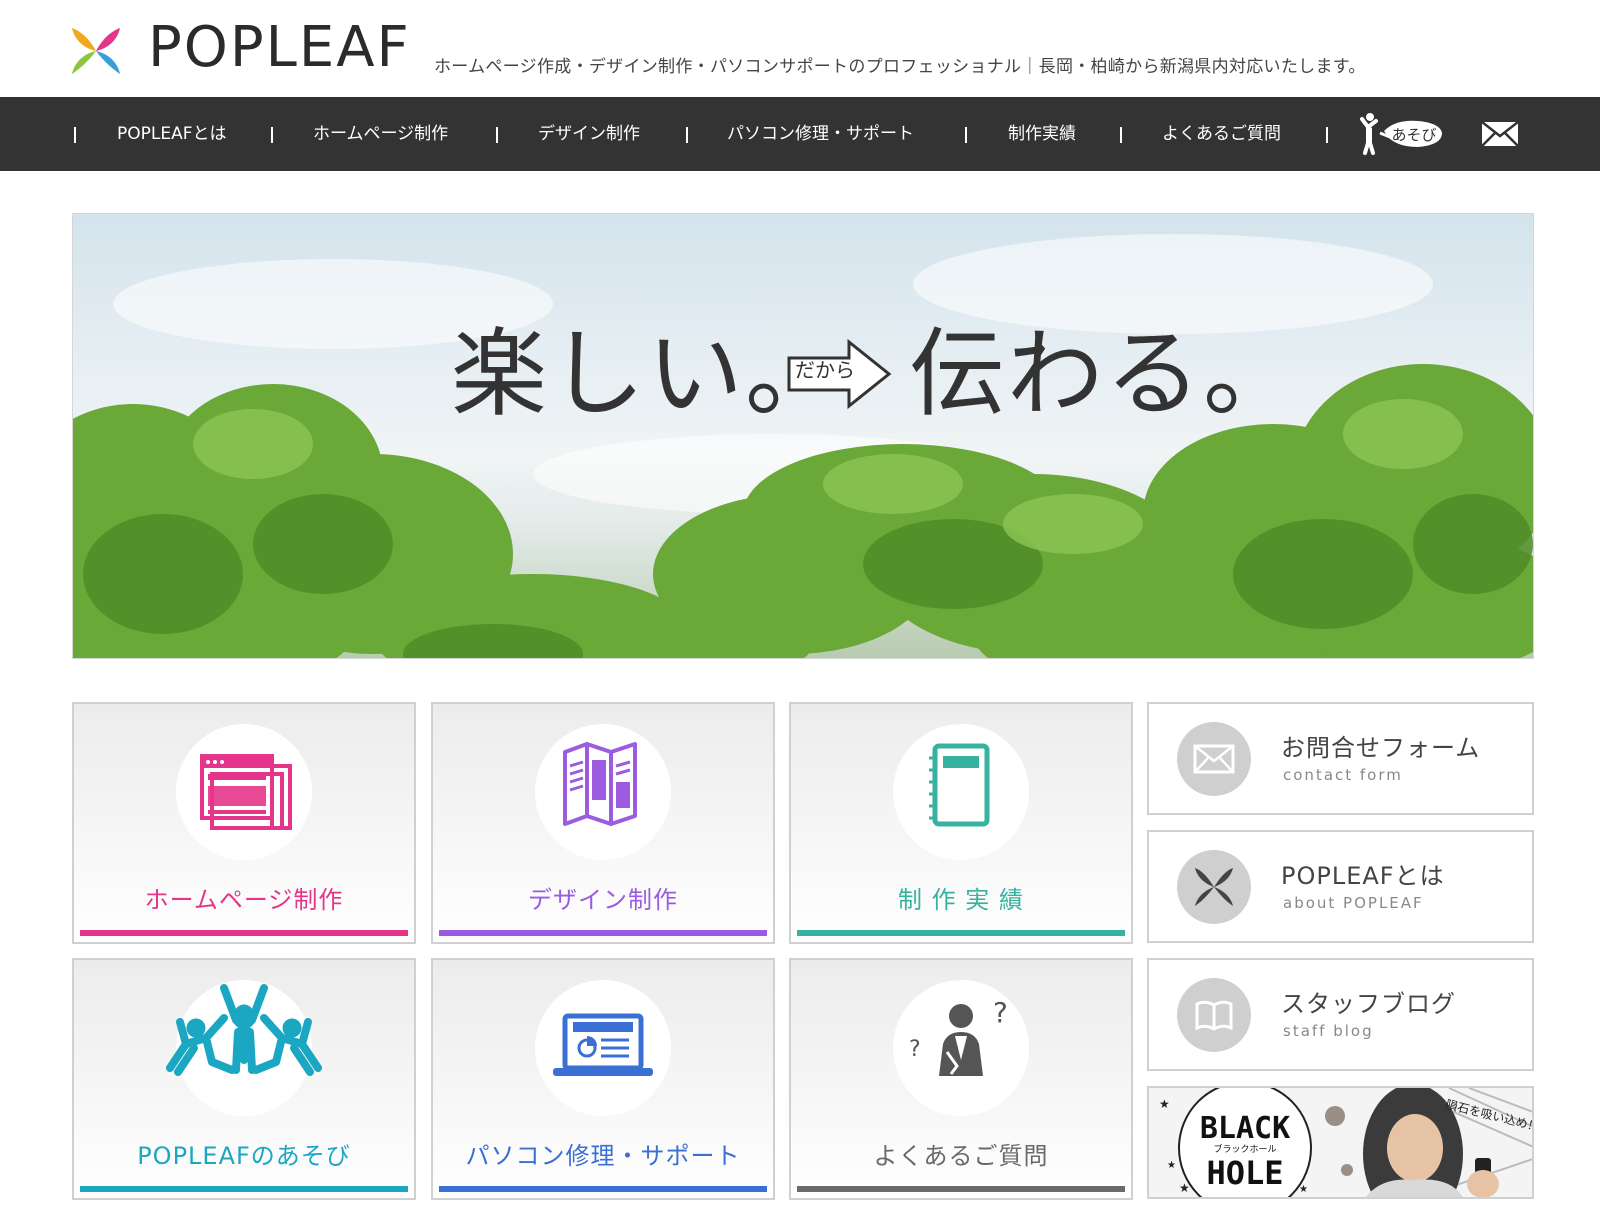 The height and width of the screenshot is (1217, 1600). What do you see at coordinates (1214, 1015) in the screenshot?
I see `book-icon` at bounding box center [1214, 1015].